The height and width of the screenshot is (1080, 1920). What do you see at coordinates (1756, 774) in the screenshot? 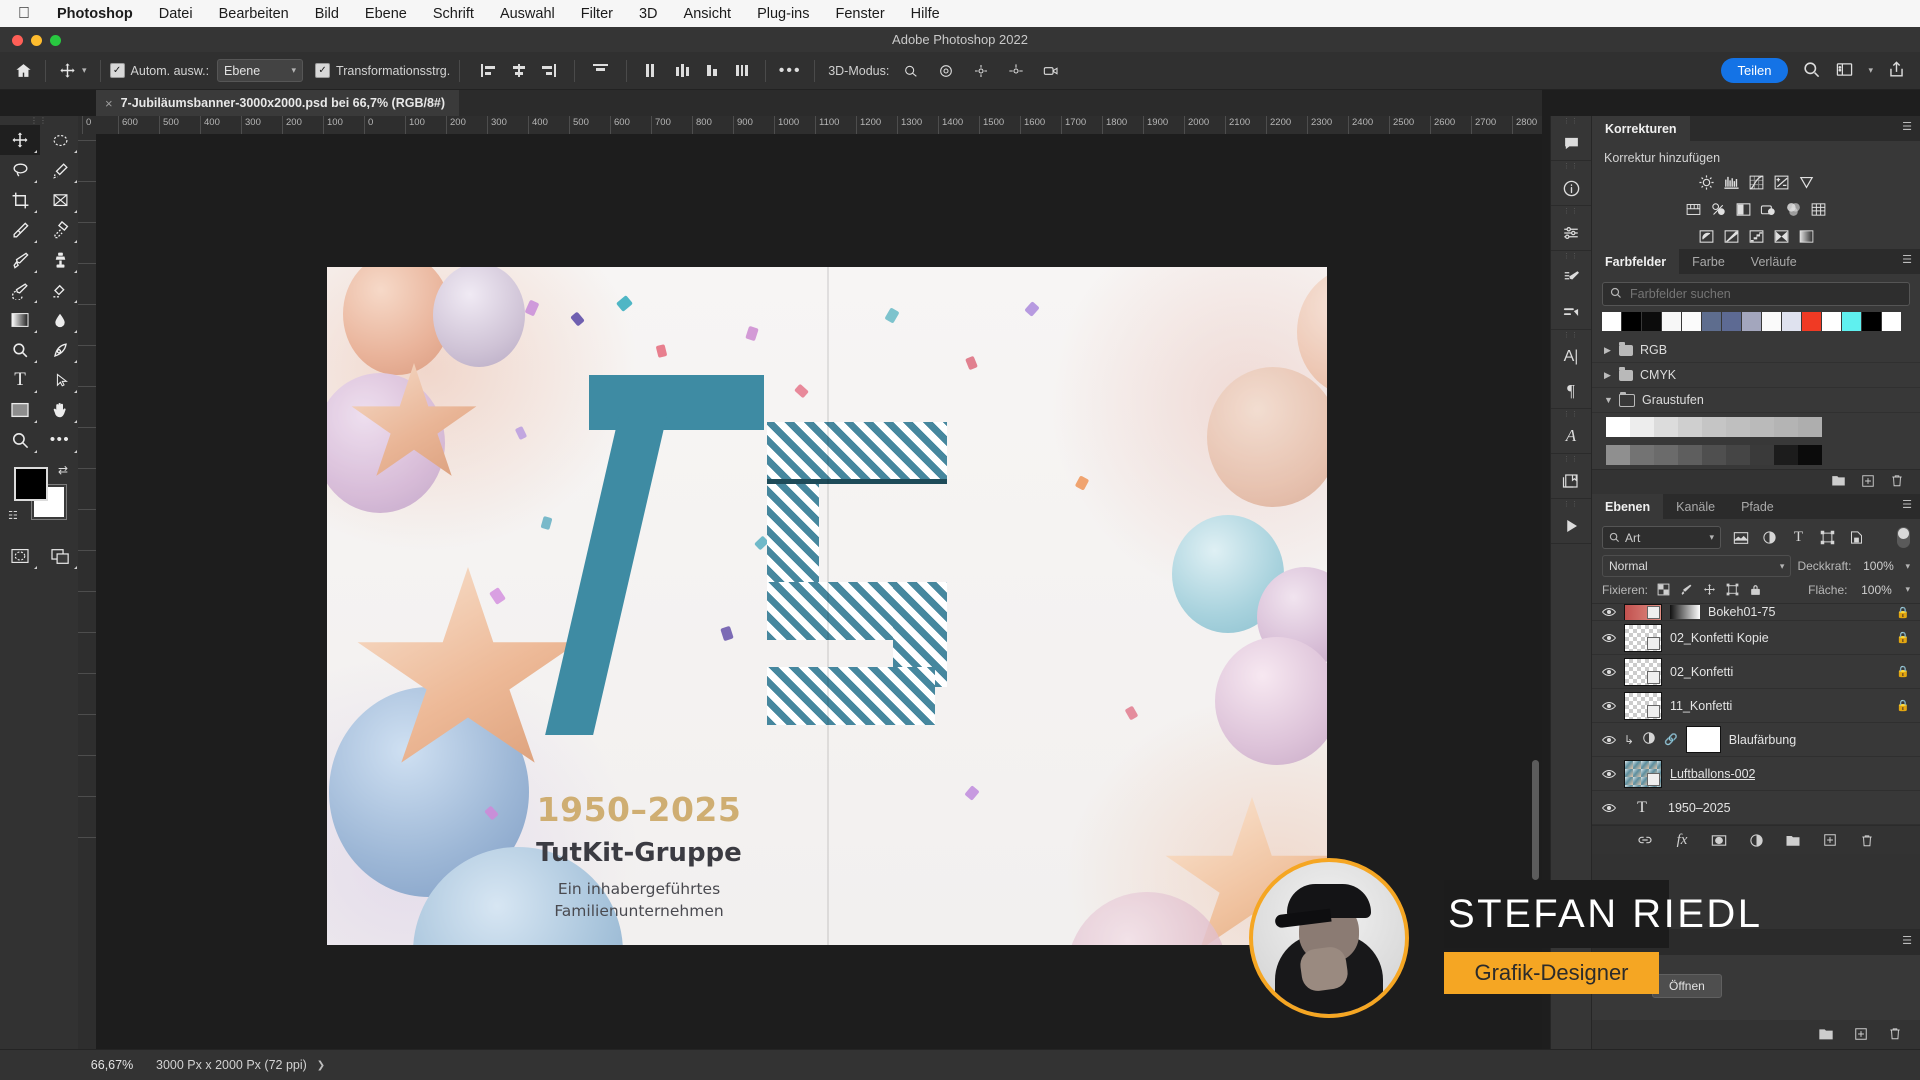
I see `table-row: Luftballons-002` at bounding box center [1756, 774].